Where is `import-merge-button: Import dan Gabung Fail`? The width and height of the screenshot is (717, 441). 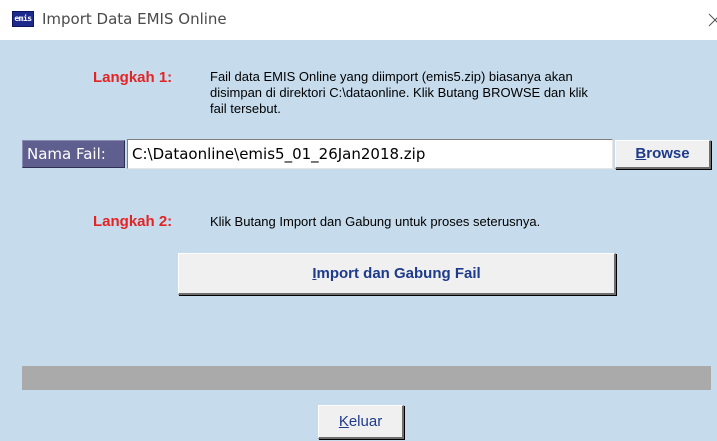
import-merge-button: Import dan Gabung Fail is located at coordinates (397, 274).